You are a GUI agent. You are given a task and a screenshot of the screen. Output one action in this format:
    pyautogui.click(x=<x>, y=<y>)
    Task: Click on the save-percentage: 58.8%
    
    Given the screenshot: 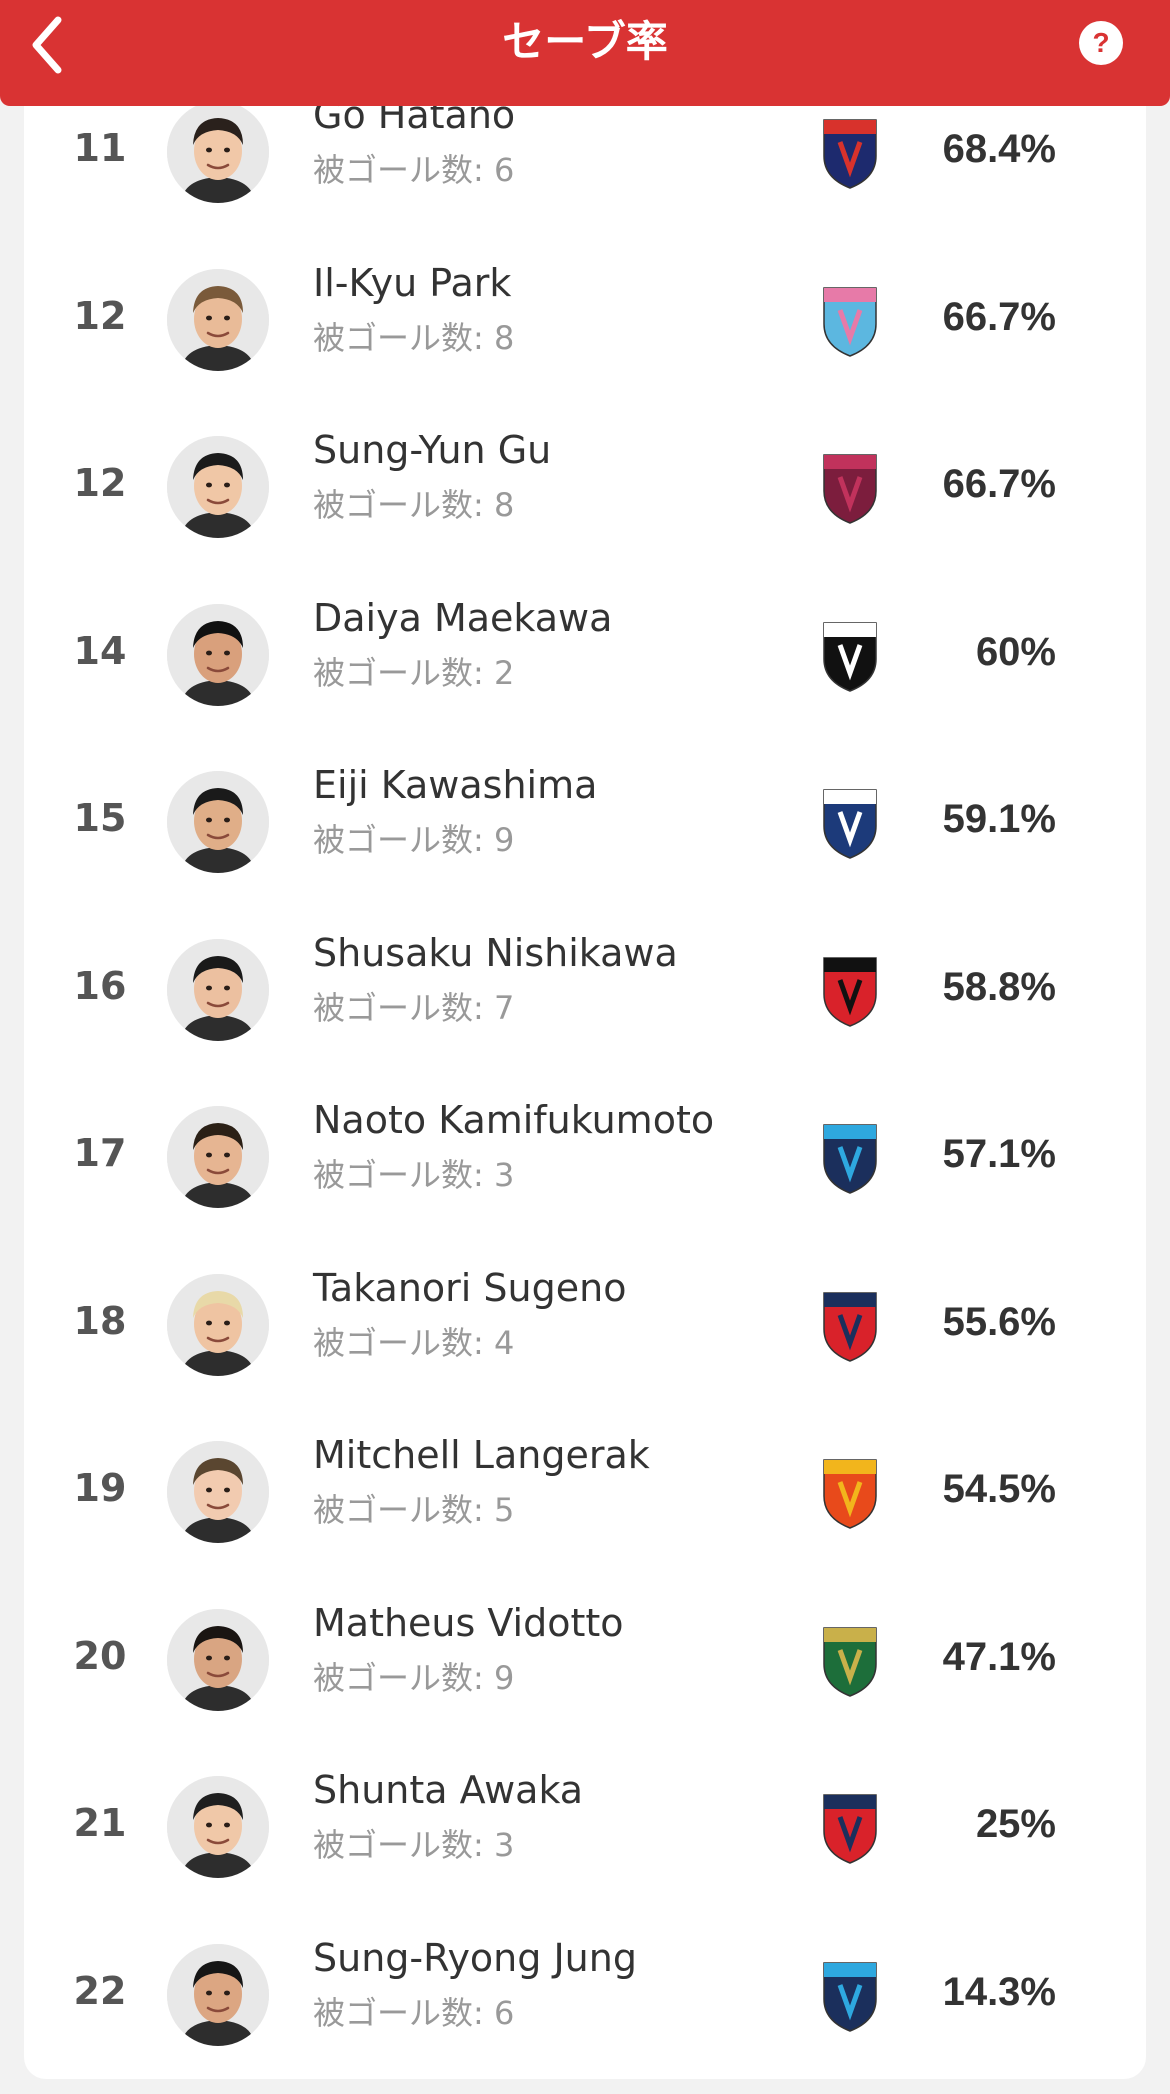 What is the action you would take?
    pyautogui.click(x=999, y=986)
    